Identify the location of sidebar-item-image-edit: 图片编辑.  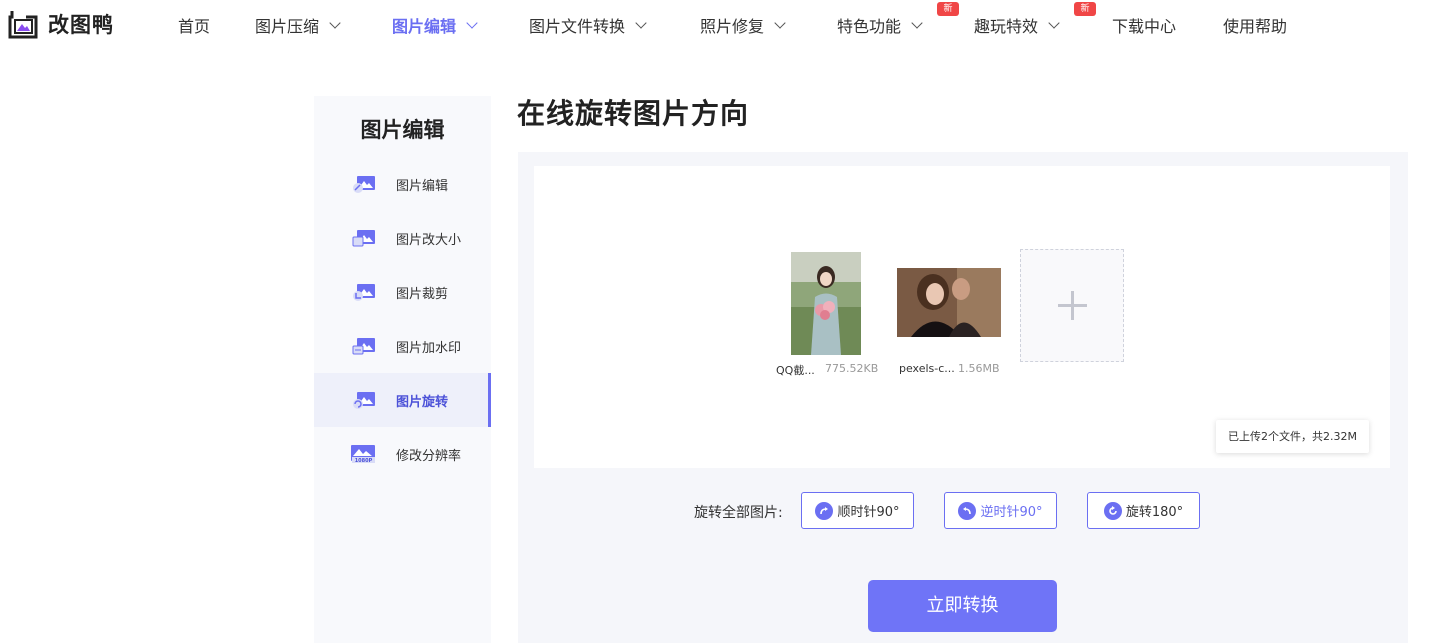
(402, 184).